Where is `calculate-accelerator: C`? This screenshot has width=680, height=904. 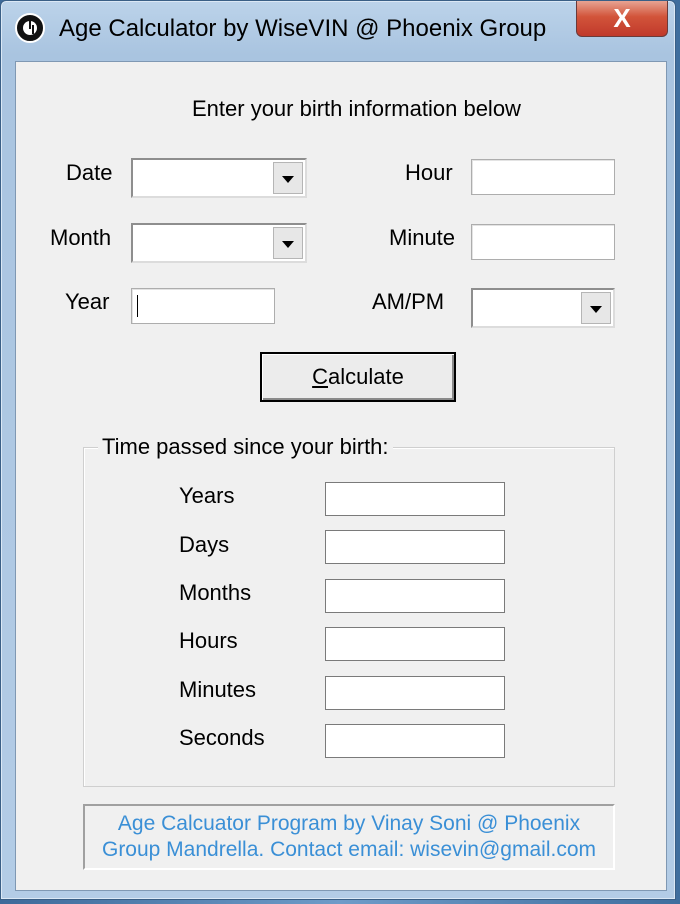
calculate-accelerator: C is located at coordinates (320, 376).